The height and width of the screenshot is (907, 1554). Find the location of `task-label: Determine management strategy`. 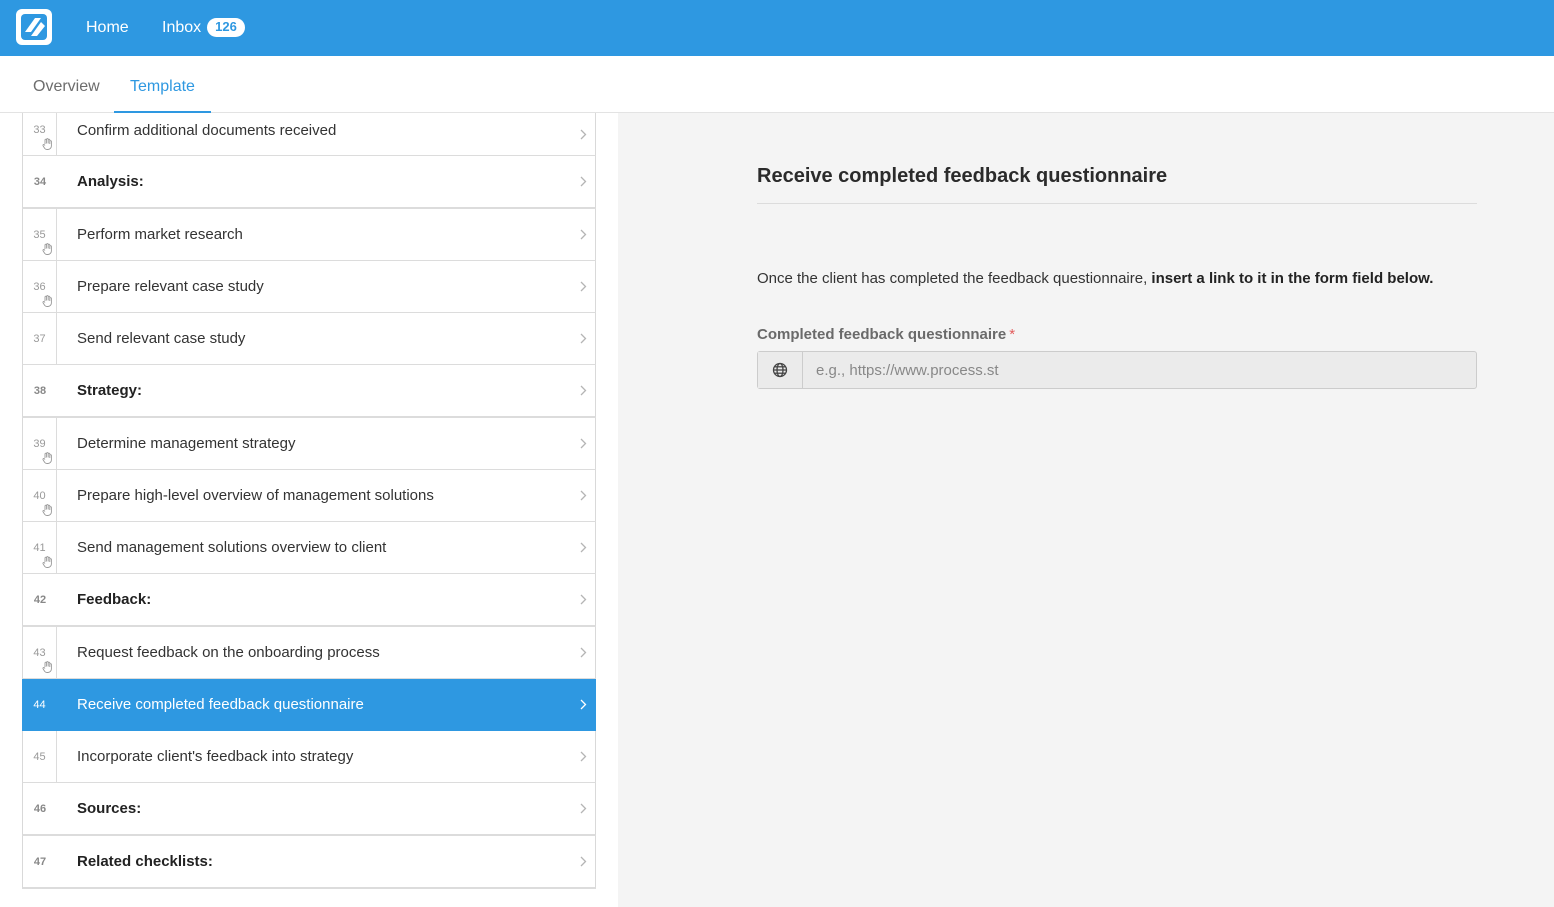

task-label: Determine management strategy is located at coordinates (186, 443).